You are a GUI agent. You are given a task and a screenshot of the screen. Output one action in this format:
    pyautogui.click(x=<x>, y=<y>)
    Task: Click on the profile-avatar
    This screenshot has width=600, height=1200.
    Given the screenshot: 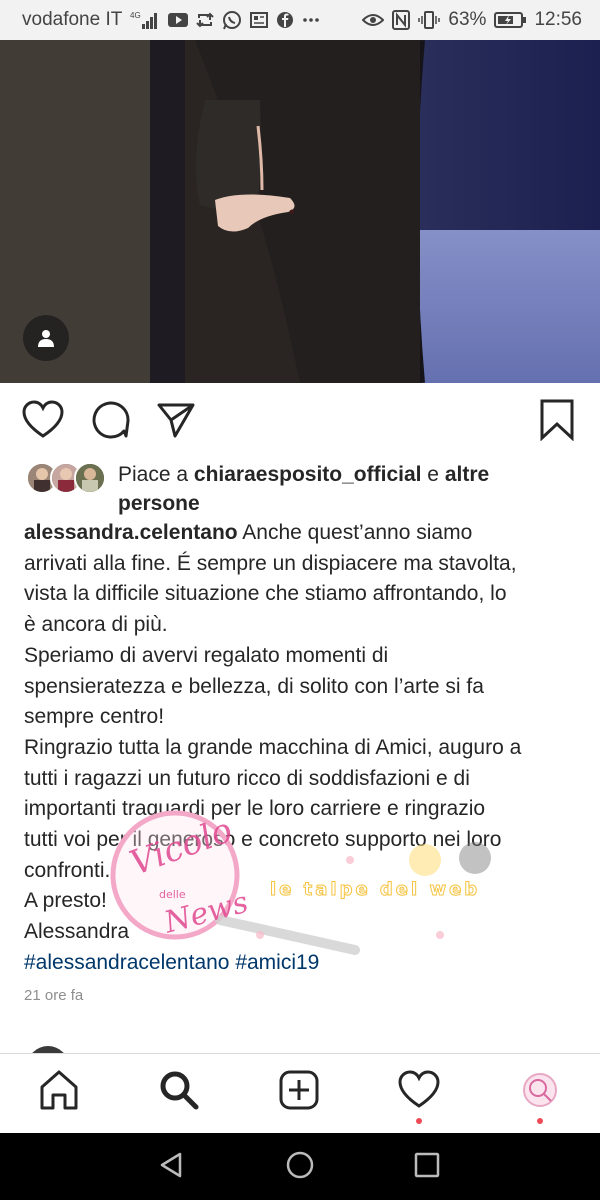 What is the action you would take?
    pyautogui.click(x=540, y=1092)
    